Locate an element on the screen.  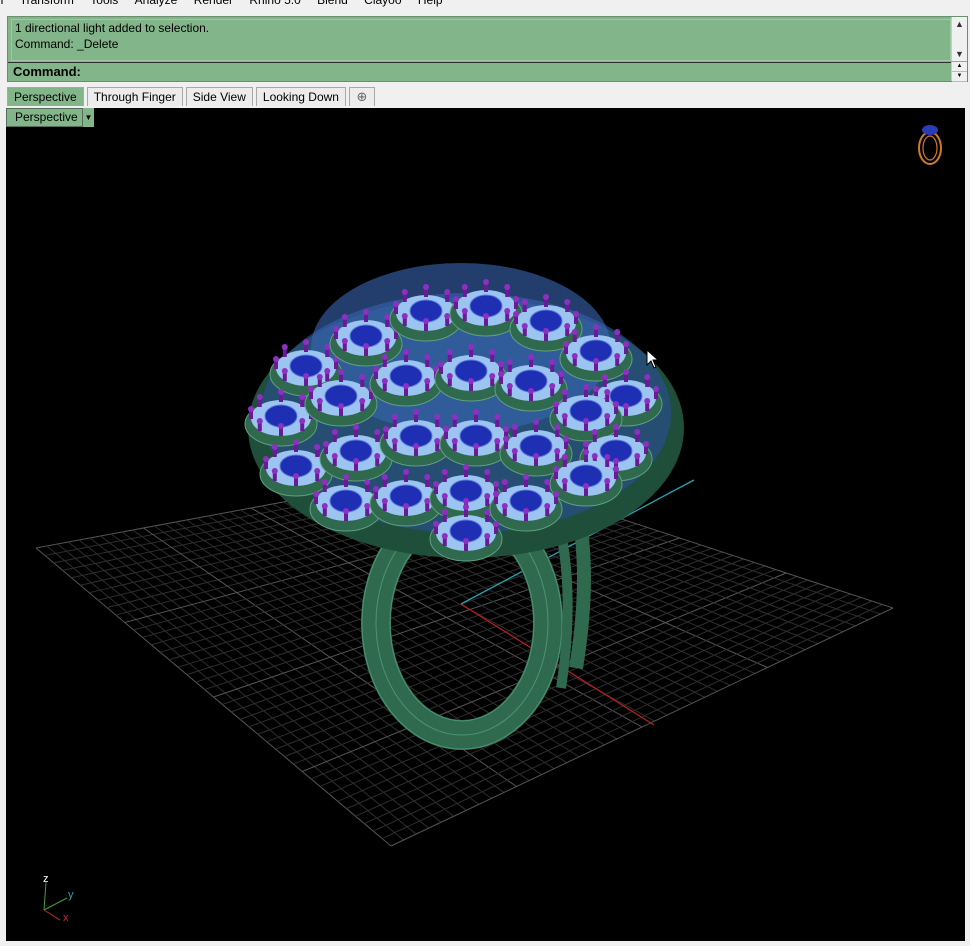
add-tab-button: ⊕ is located at coordinates (361, 96).